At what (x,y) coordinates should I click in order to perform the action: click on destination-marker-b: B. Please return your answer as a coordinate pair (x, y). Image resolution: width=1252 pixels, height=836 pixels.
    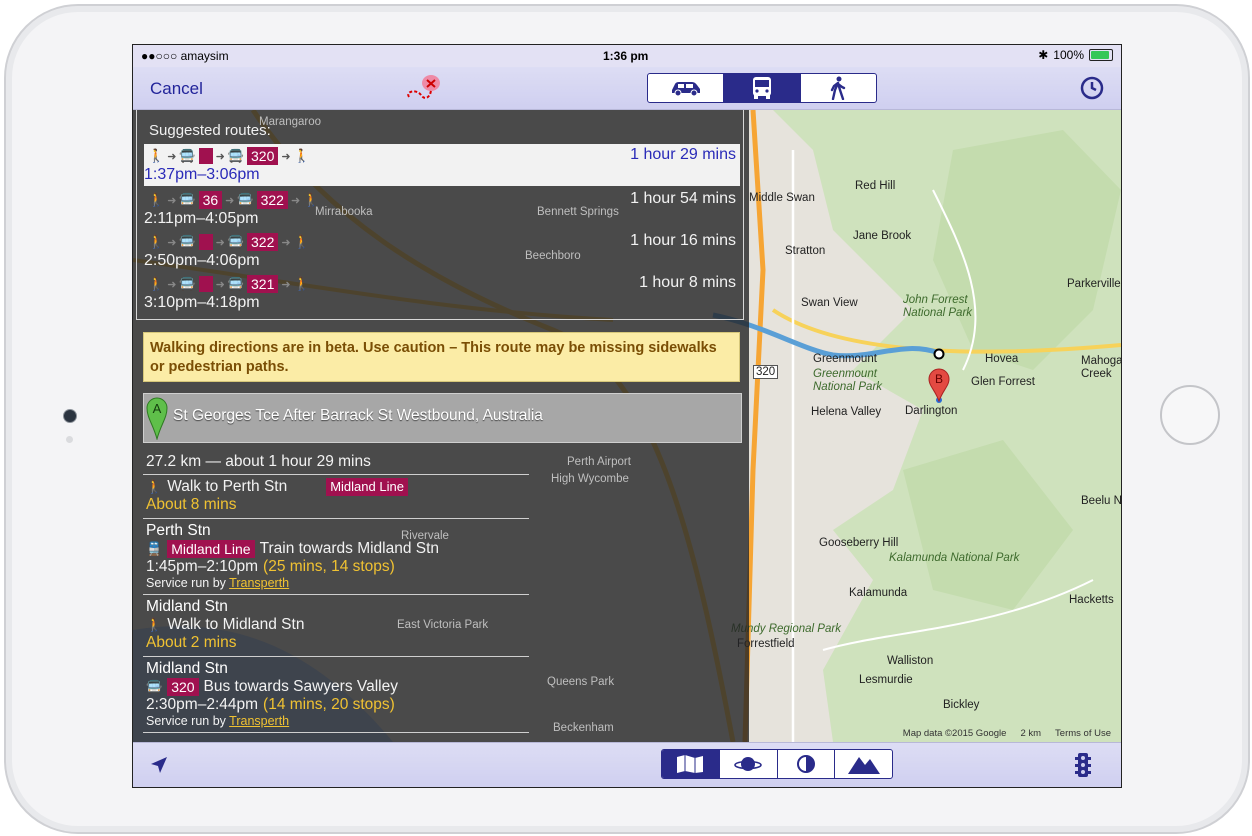
    Looking at the image, I should click on (939, 385).